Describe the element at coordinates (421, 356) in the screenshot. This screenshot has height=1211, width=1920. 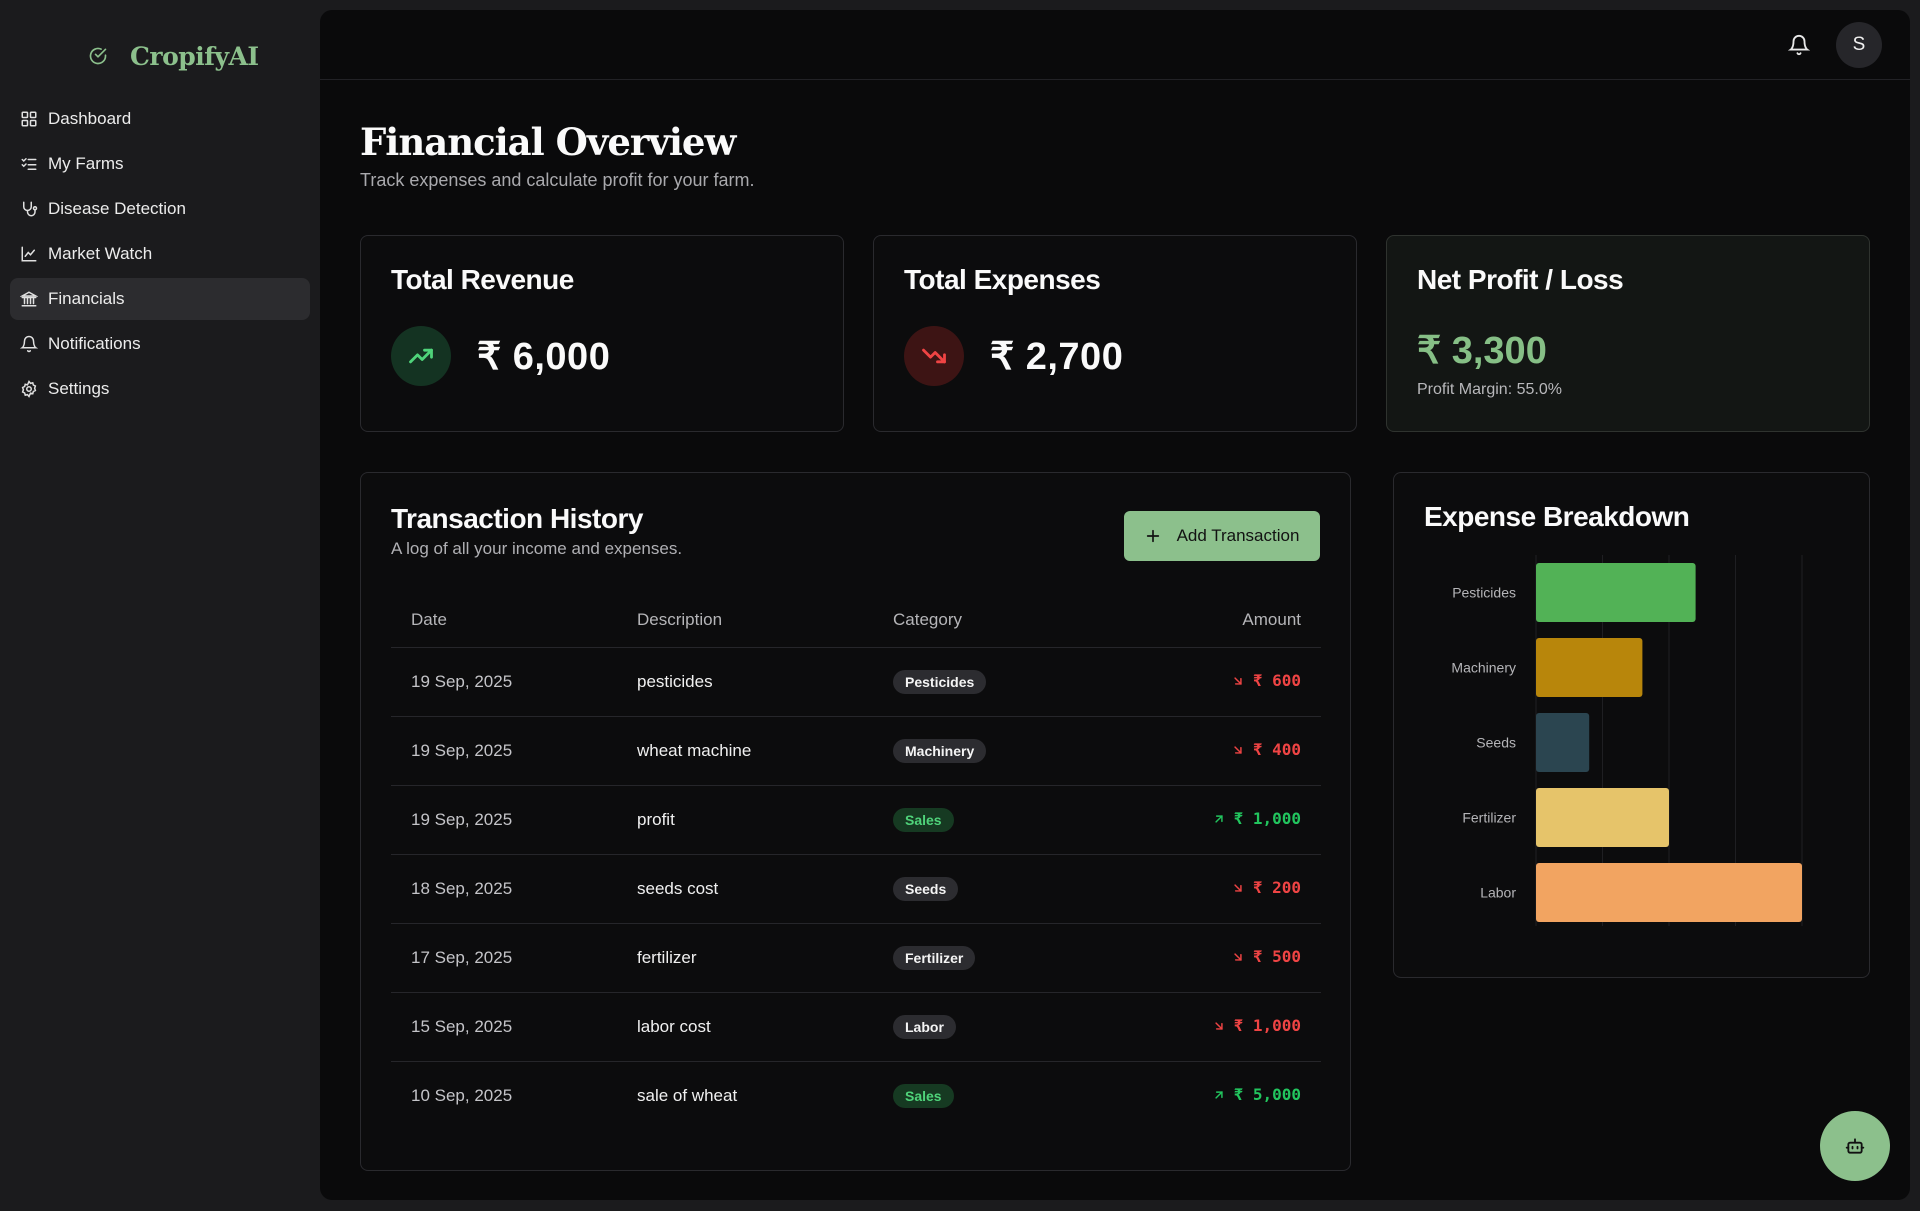
I see `trending-up-icon` at that location.